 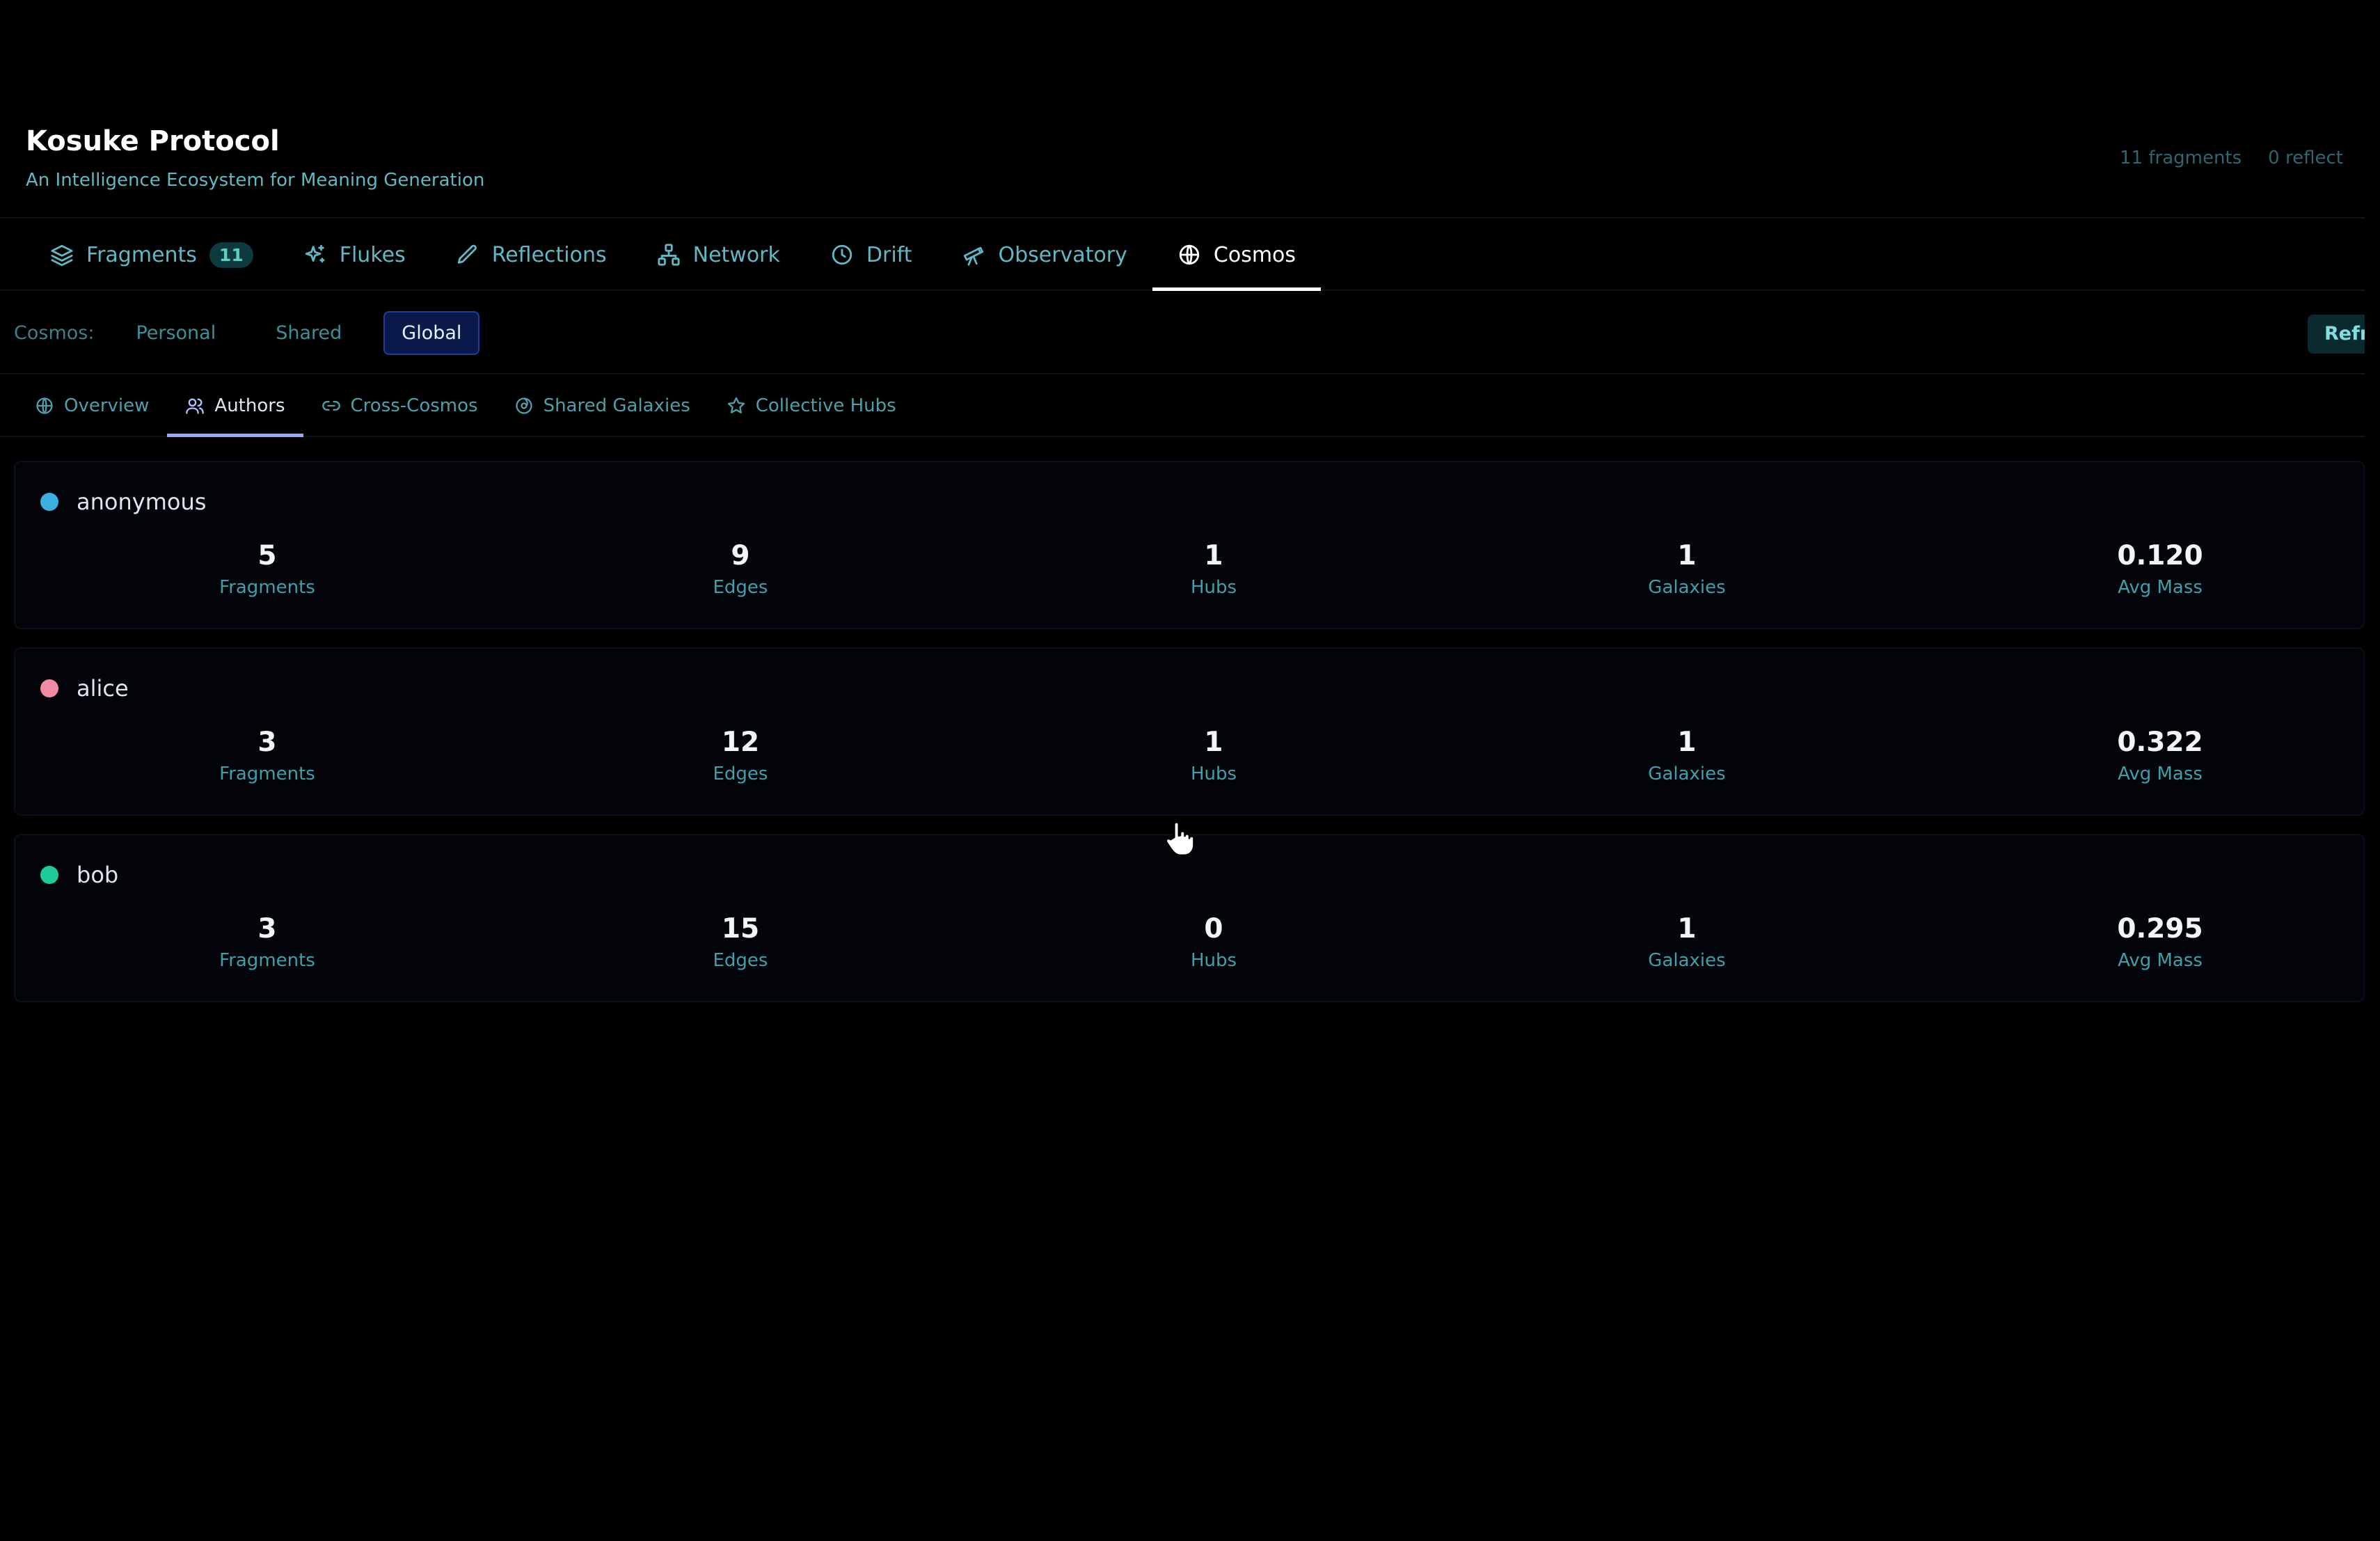 I want to click on subtab-shared-galaxies: Shared Galaxies, so click(x=602, y=406).